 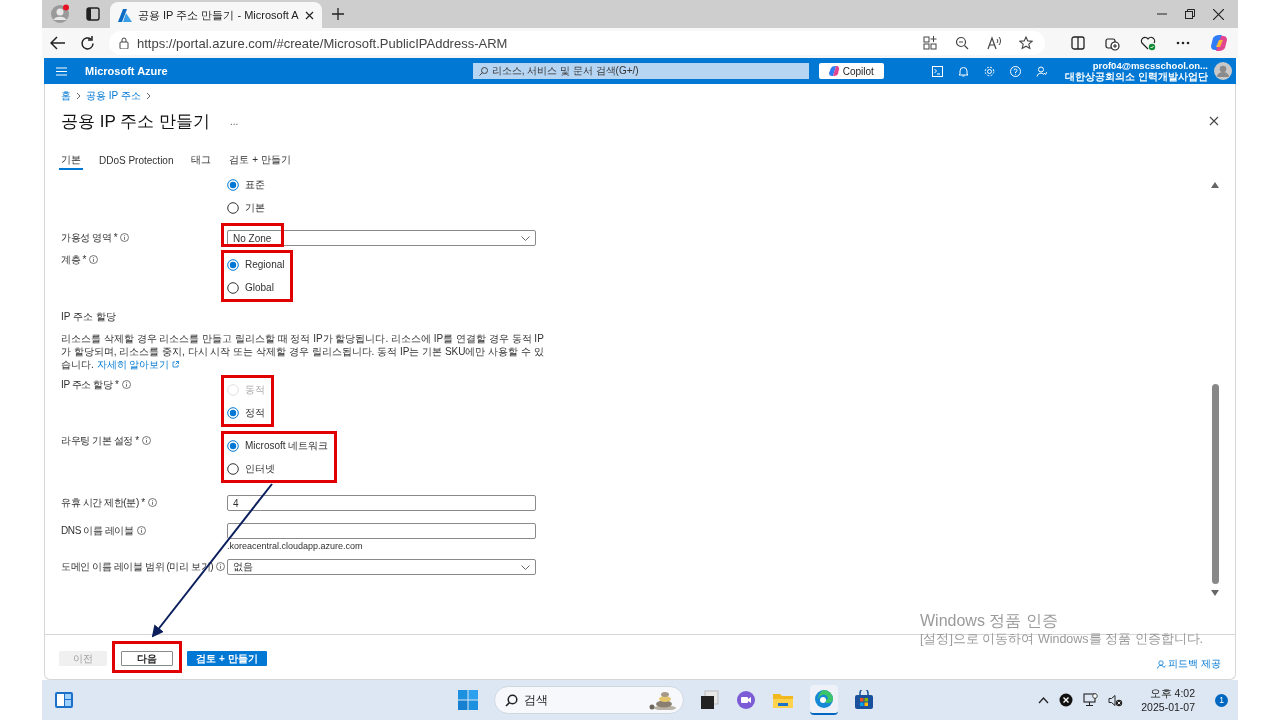 What do you see at coordinates (260, 161) in the screenshot?
I see `tab: 검토 + 만들기` at bounding box center [260, 161].